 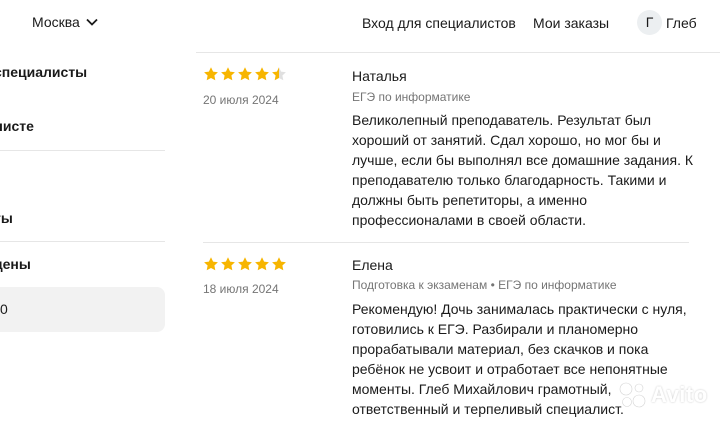 What do you see at coordinates (458, 52) in the screenshot?
I see `reviews-top-divider` at bounding box center [458, 52].